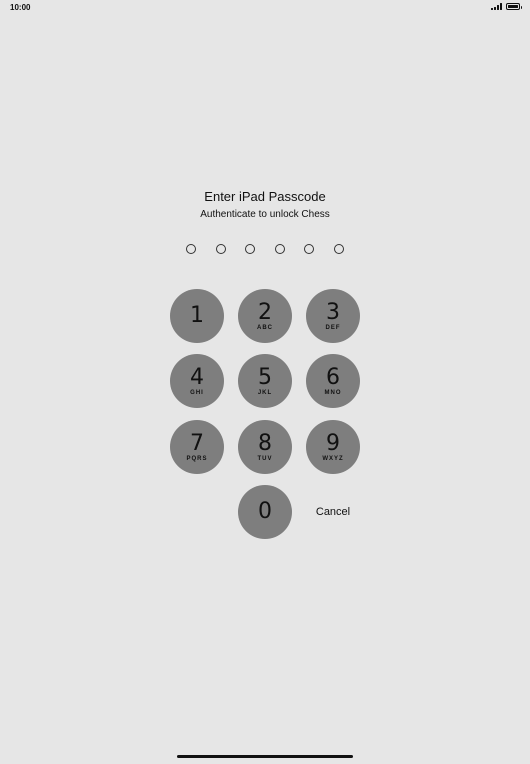  Describe the element at coordinates (265, 756) in the screenshot. I see `home-indicator` at that location.